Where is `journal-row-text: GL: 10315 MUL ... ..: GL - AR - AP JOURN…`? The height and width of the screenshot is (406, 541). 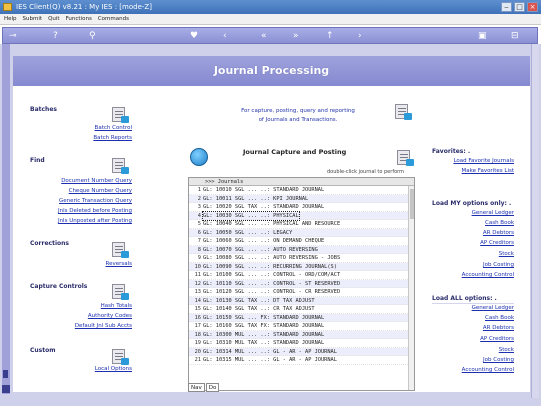
journal-row-text: GL: 10315 MUL ... ..: GL - AR - AP JOURN… is located at coordinates (270, 360).